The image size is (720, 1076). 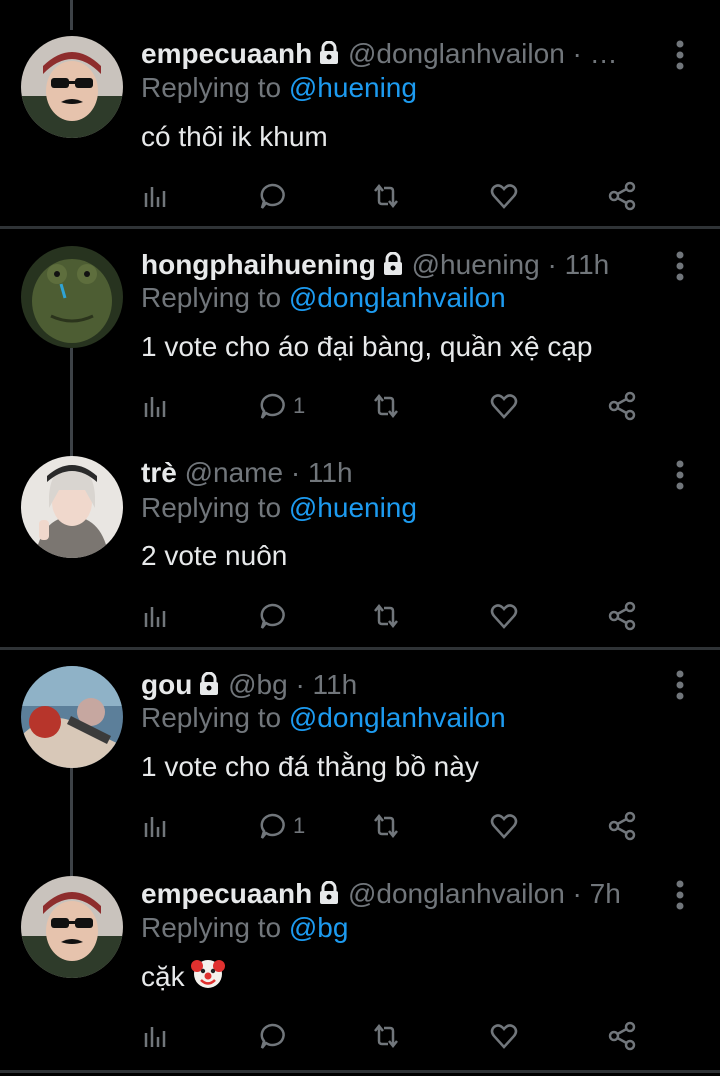 What do you see at coordinates (310, 766) in the screenshot?
I see `tweet-text: 1 vote cho đá thằng bồ này` at bounding box center [310, 766].